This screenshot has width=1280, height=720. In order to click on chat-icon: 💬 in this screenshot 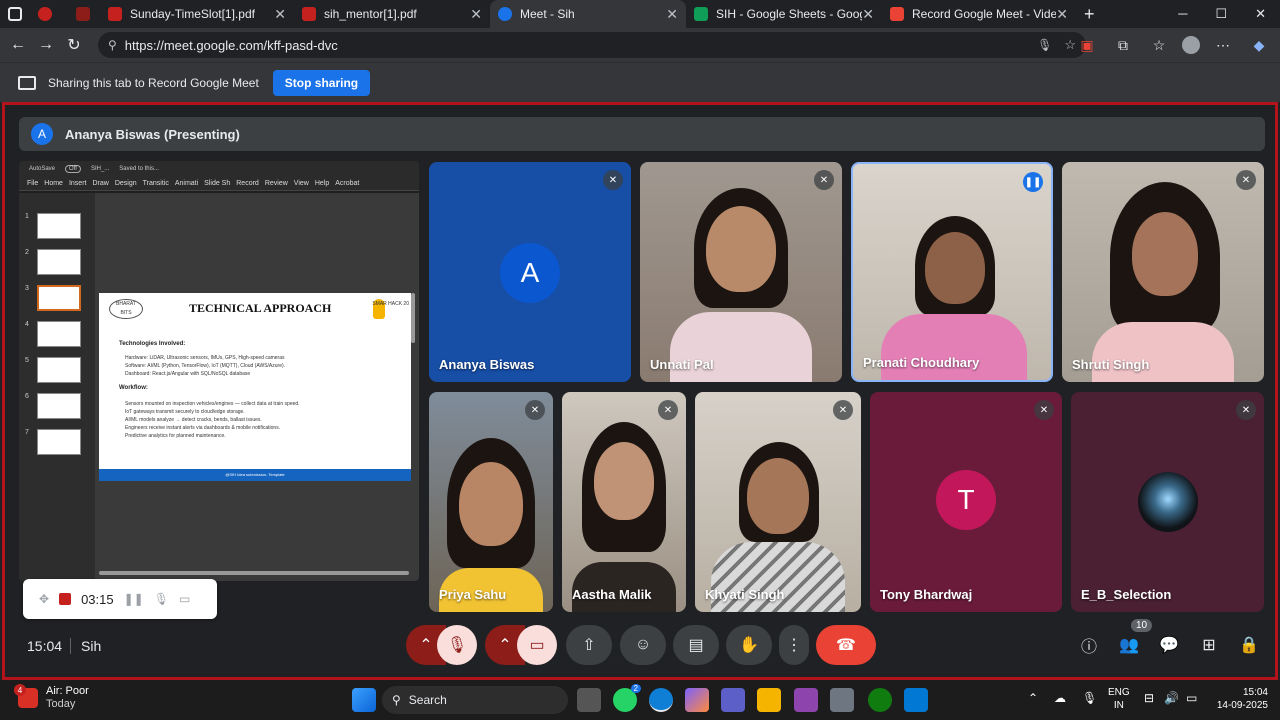, I will do `click(1169, 645)`.